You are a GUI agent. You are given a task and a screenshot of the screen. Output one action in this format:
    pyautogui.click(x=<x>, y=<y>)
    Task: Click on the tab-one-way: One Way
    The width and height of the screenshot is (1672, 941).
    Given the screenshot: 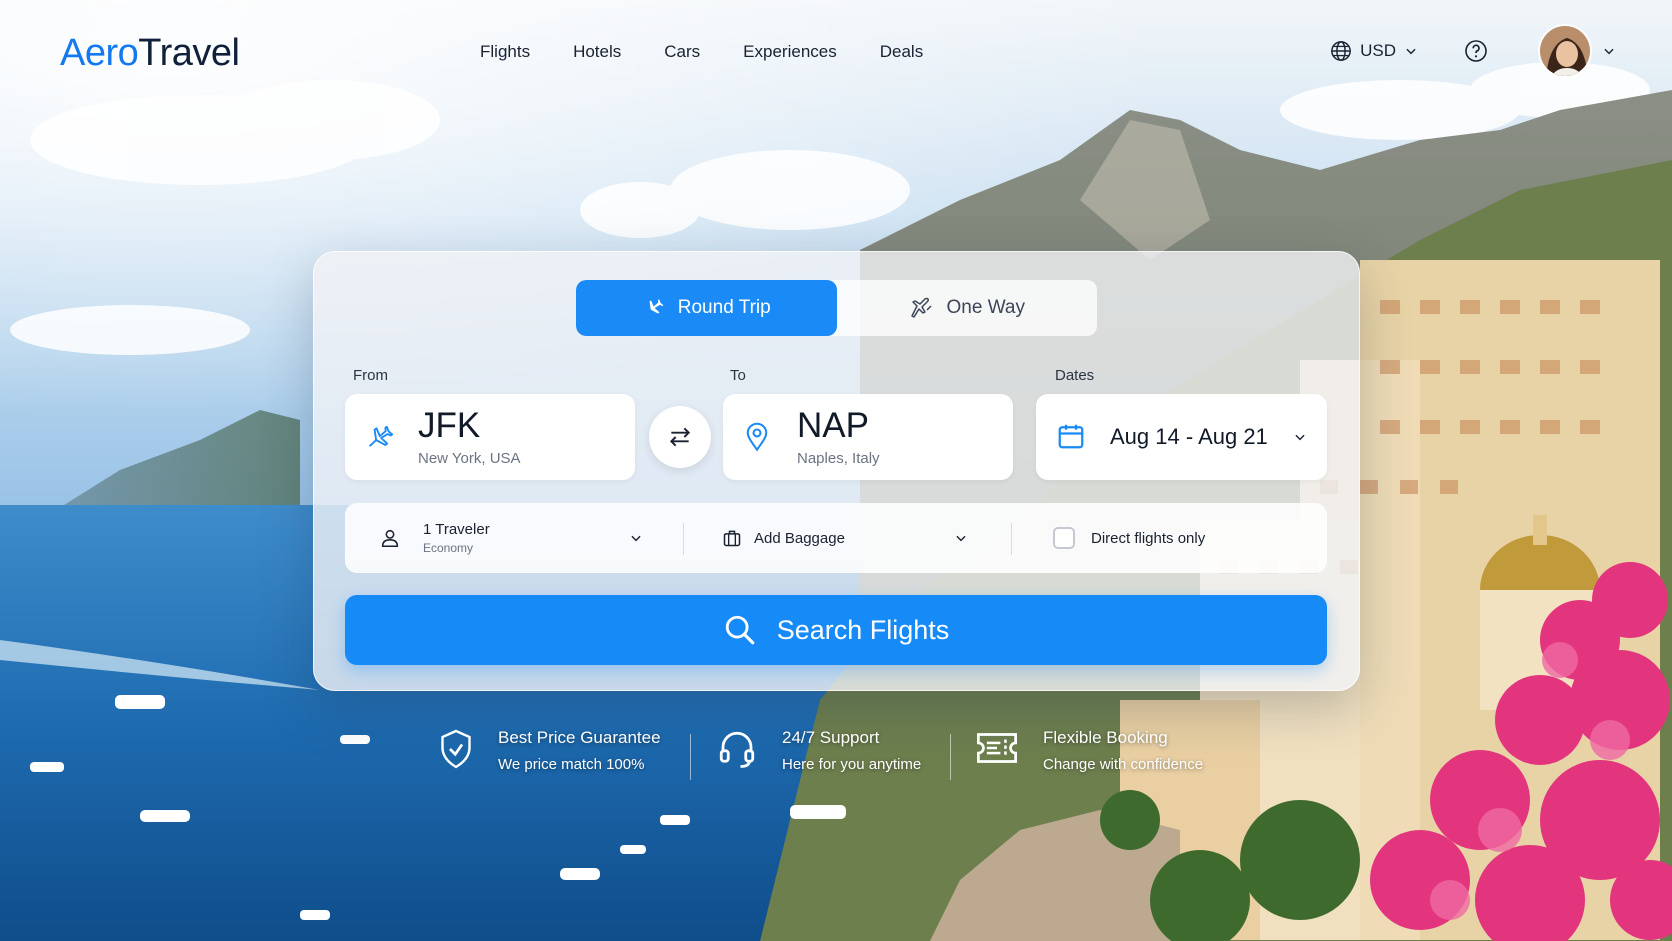 What is the action you would take?
    pyautogui.click(x=967, y=308)
    